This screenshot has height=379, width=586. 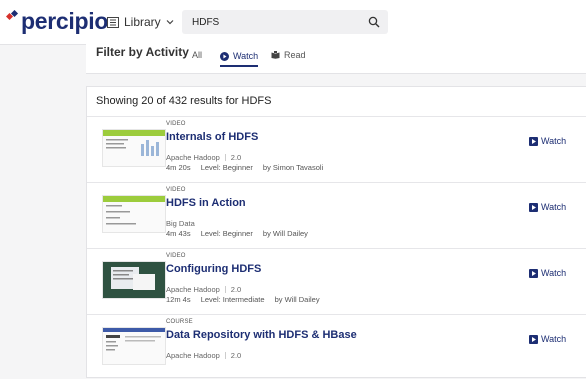 I want to click on library-label: Library, so click(x=142, y=22).